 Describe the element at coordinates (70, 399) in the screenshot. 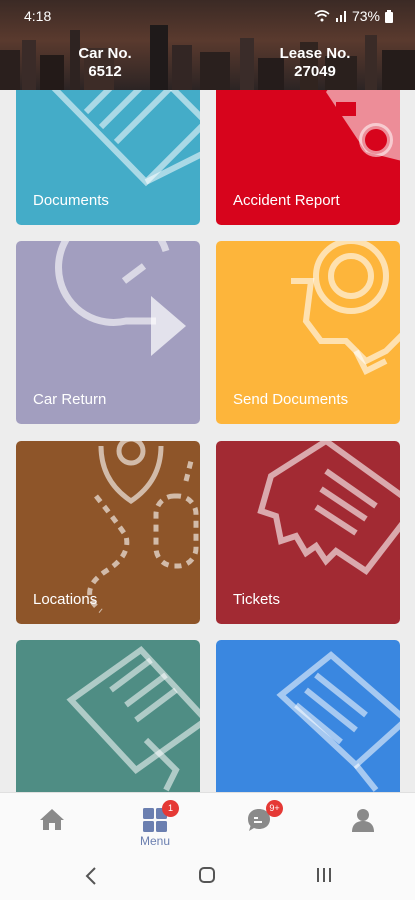

I see `tile-label-car-return: Car Return` at that location.